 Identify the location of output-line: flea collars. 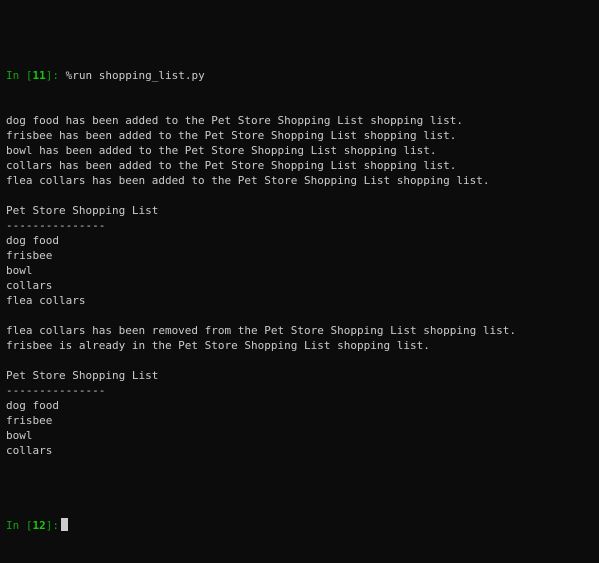
(46, 300).